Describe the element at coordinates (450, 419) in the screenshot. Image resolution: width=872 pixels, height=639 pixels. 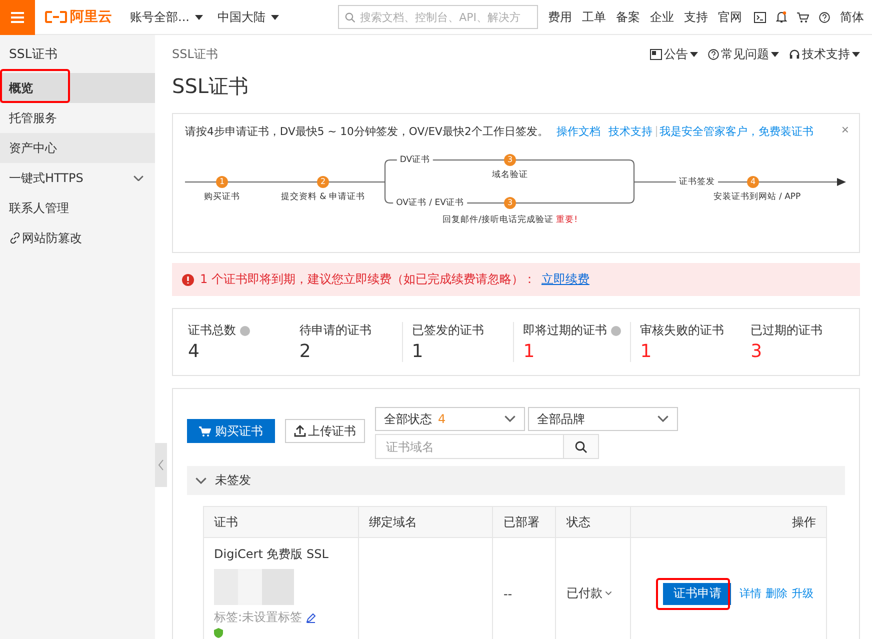
I see `status-select: 全部状态 4` at that location.